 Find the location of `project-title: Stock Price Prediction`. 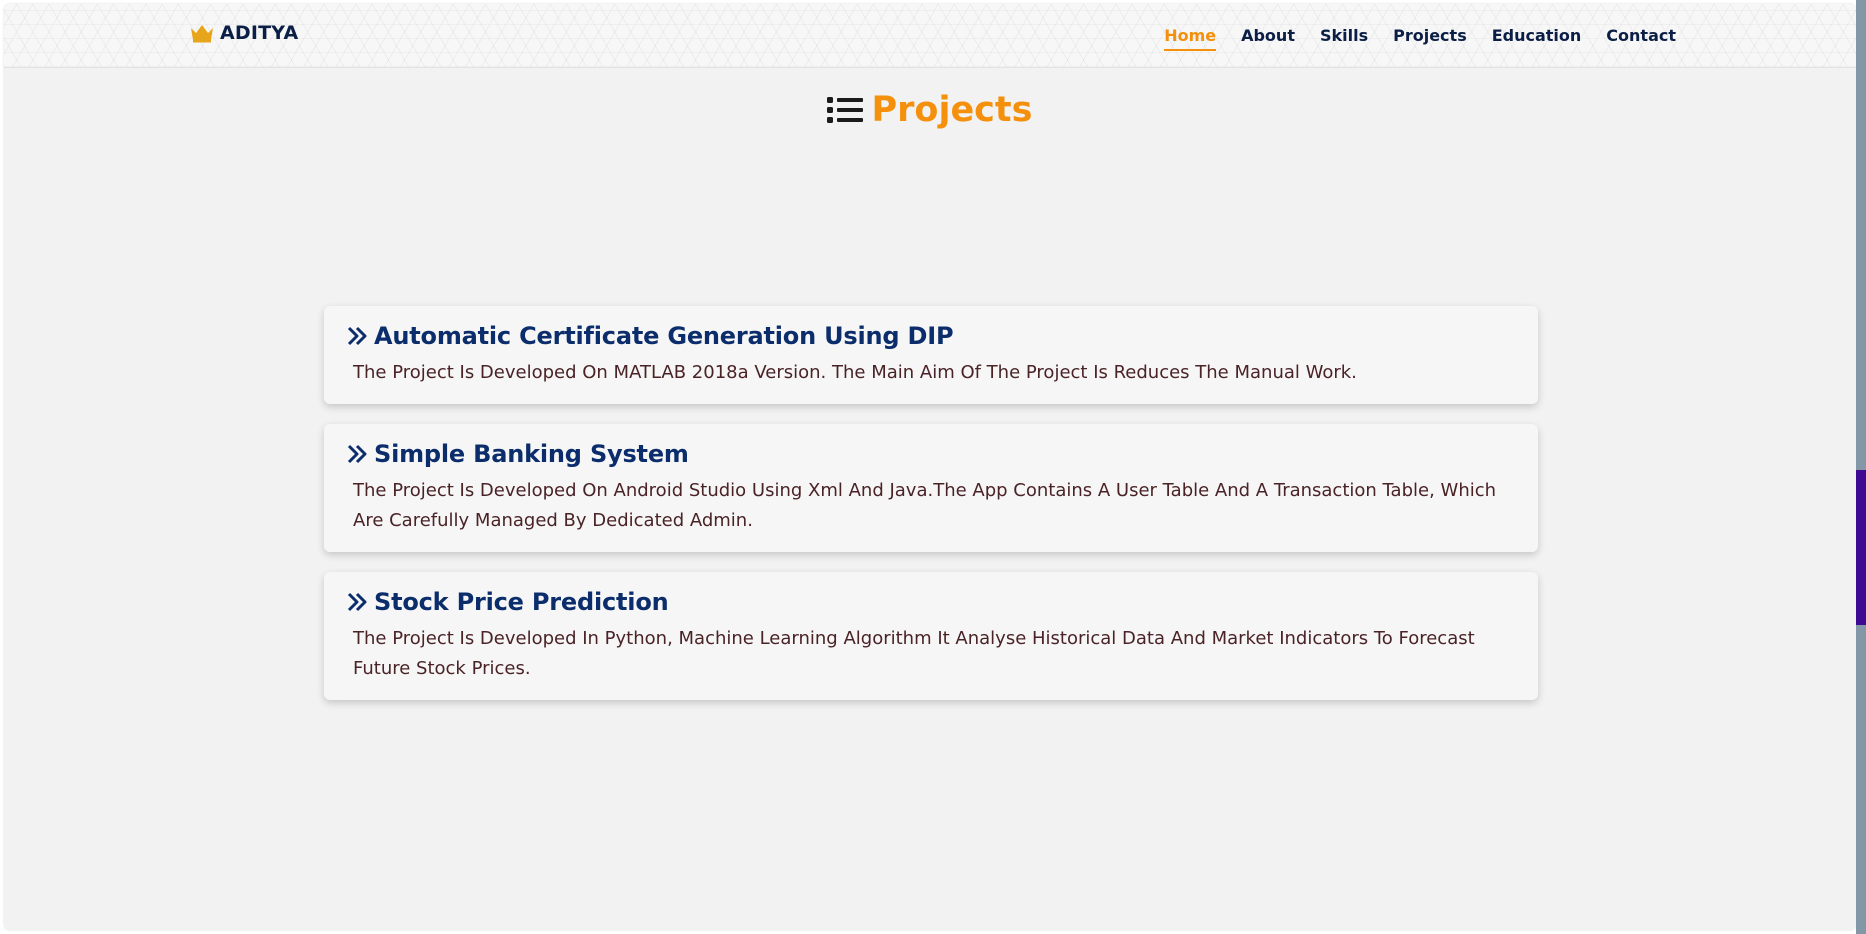

project-title: Stock Price Prediction is located at coordinates (521, 602).